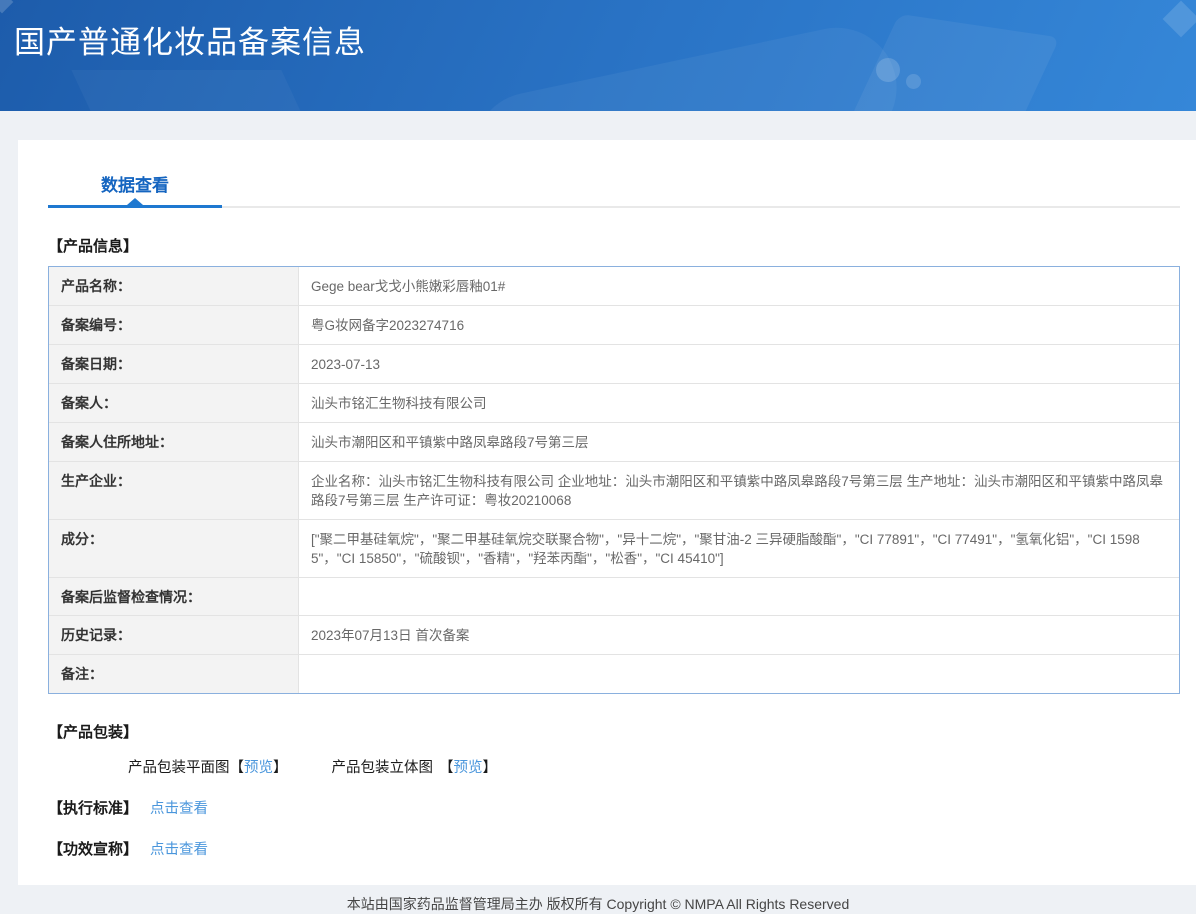 Image resolution: width=1196 pixels, height=914 pixels. I want to click on page-title: 国产普通化妆品备案信息, so click(190, 42).